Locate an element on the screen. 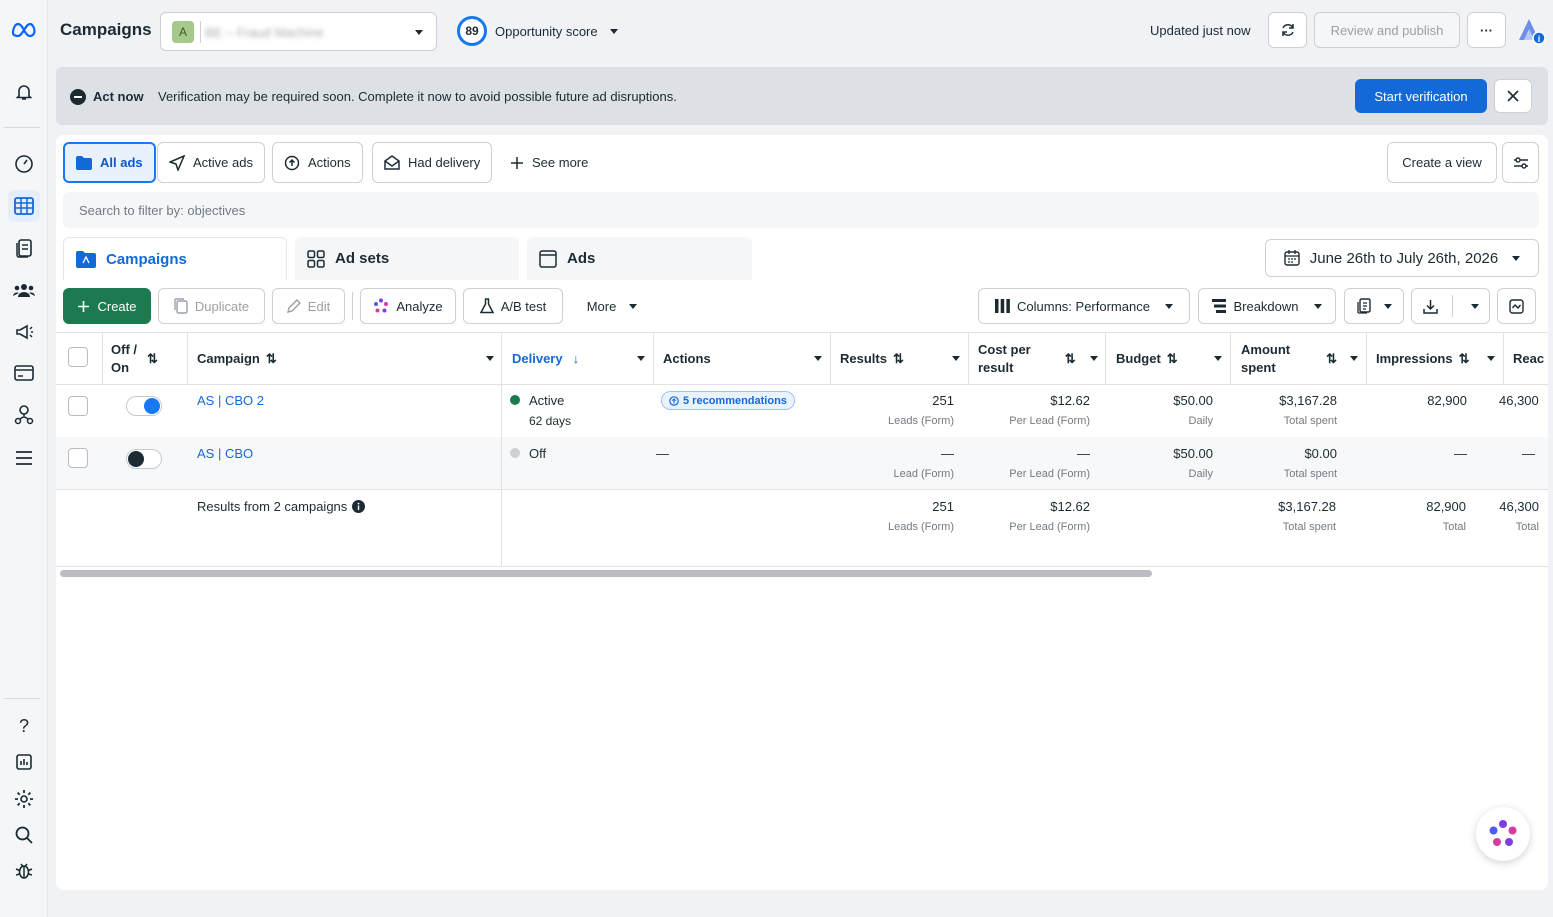 The width and height of the screenshot is (1553, 917). dismiss-banner-button is located at coordinates (1513, 96).